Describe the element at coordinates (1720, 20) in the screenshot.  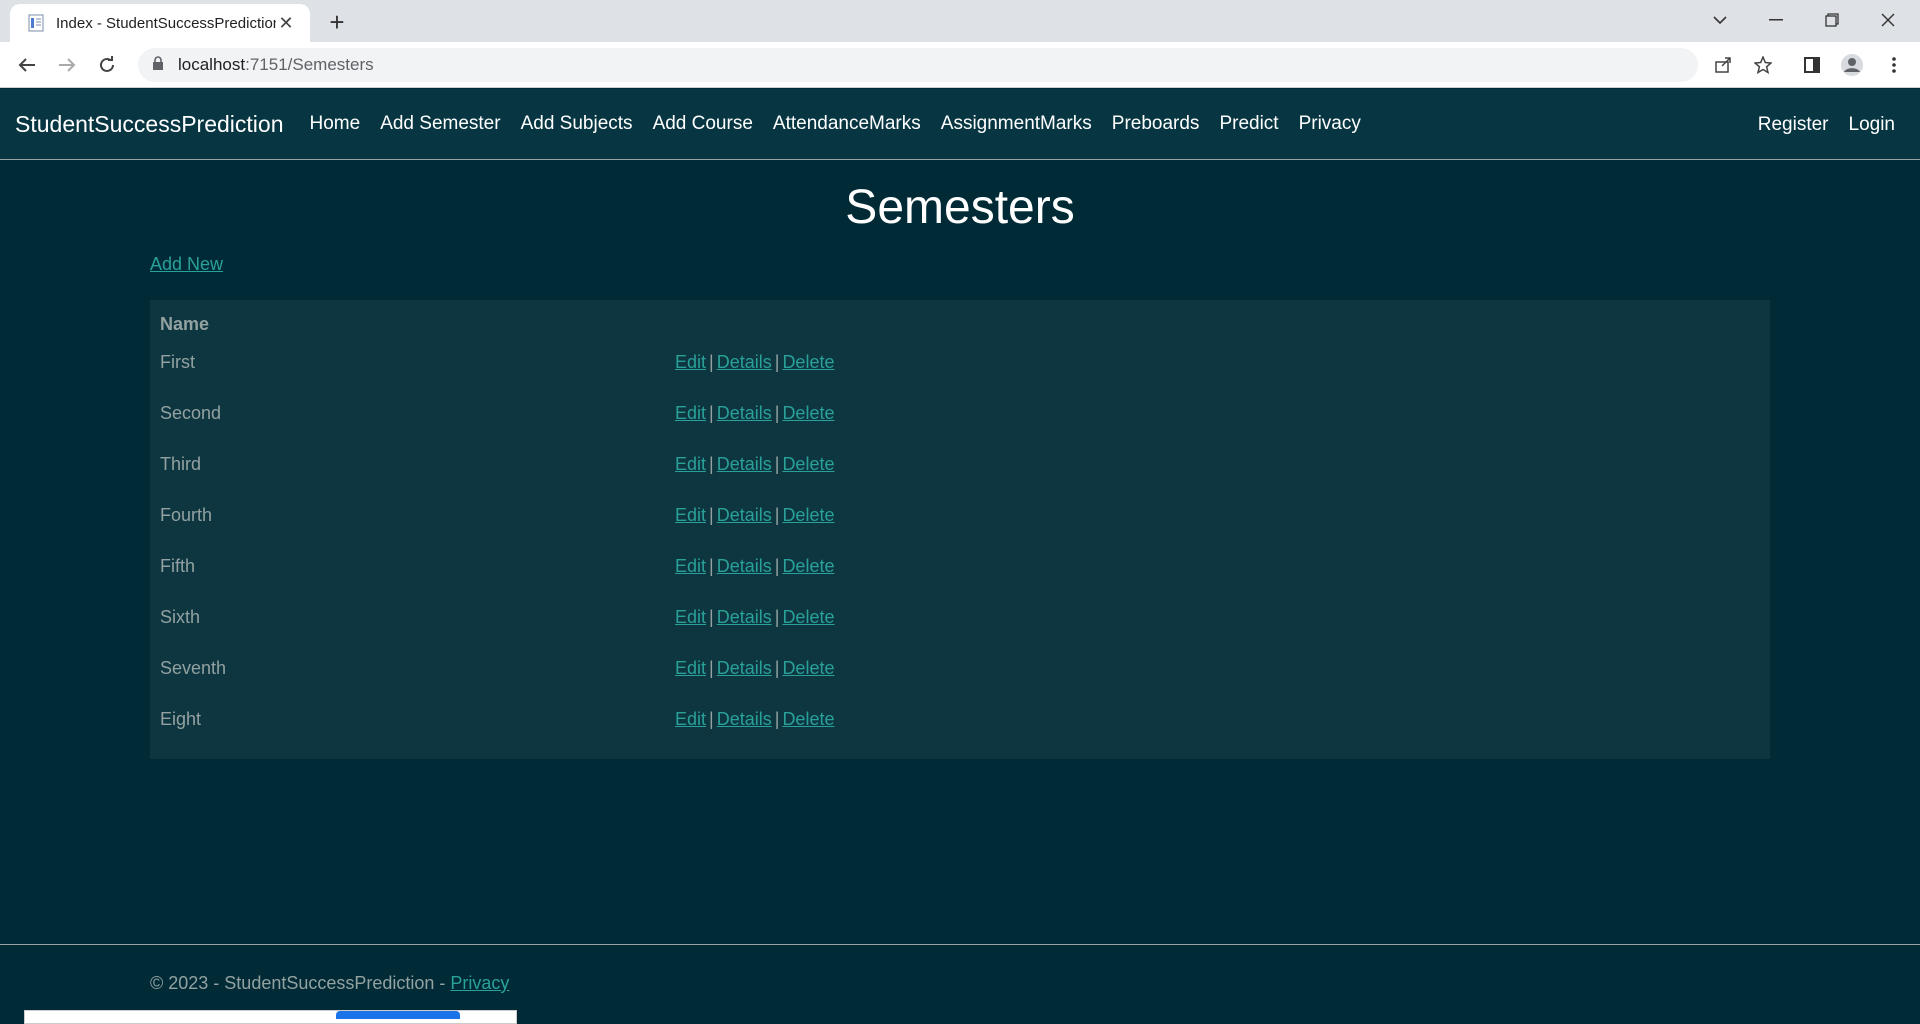
I see `tab-search-icon` at that location.